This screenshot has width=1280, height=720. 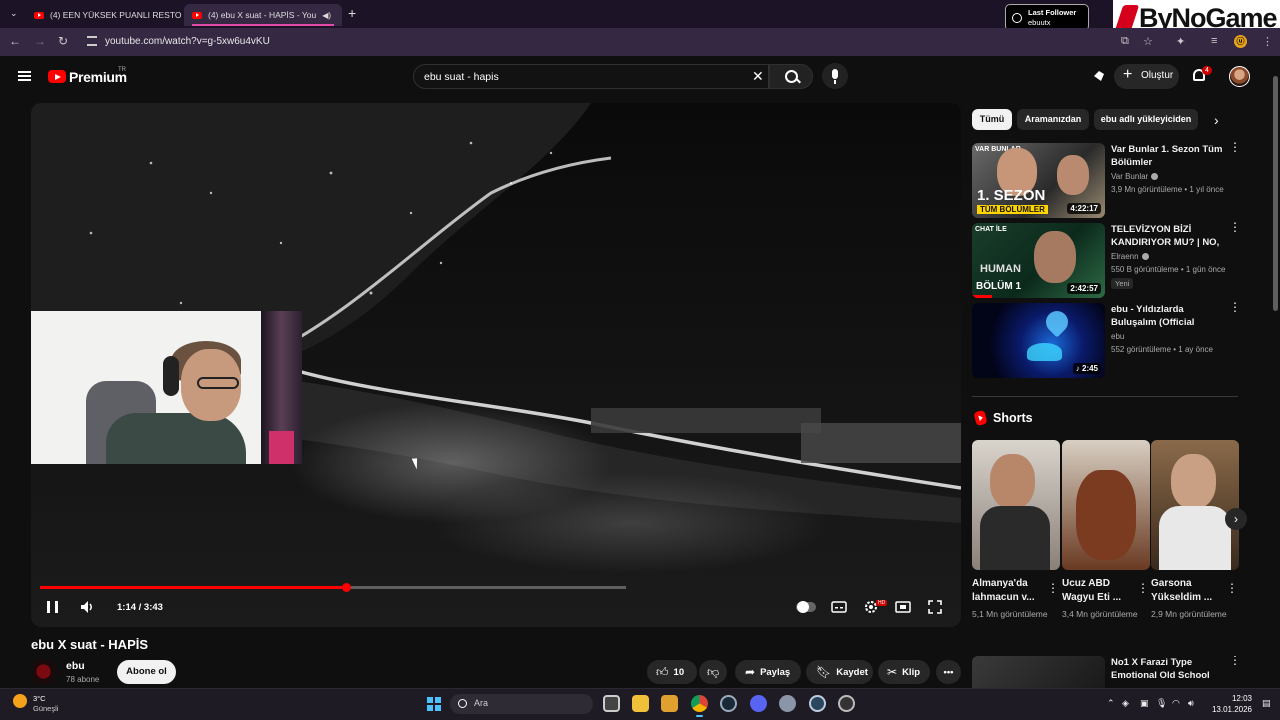 What do you see at coordinates (787, 703) in the screenshot?
I see `settings-app-icon` at bounding box center [787, 703].